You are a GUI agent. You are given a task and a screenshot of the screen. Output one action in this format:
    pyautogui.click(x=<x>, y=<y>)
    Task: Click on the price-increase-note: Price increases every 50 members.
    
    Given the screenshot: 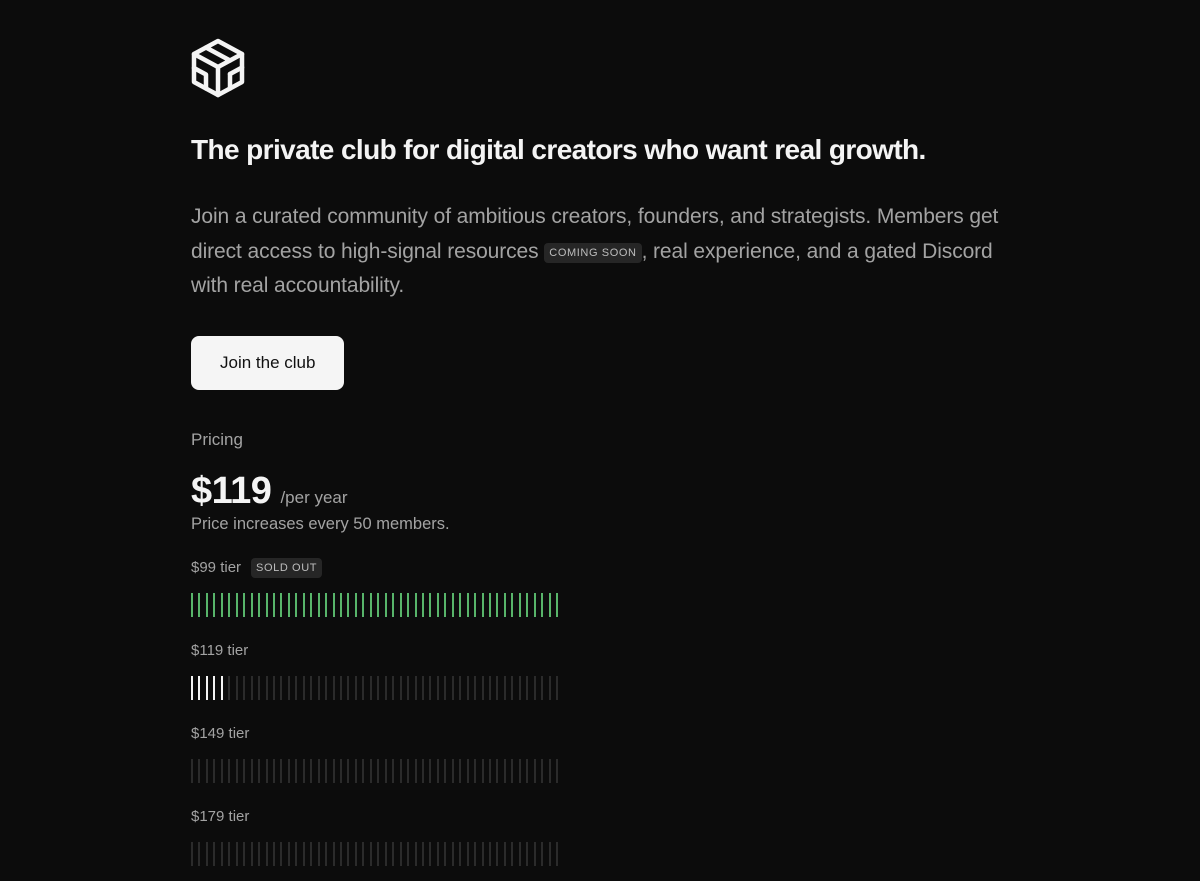 What is the action you would take?
    pyautogui.click(x=320, y=523)
    